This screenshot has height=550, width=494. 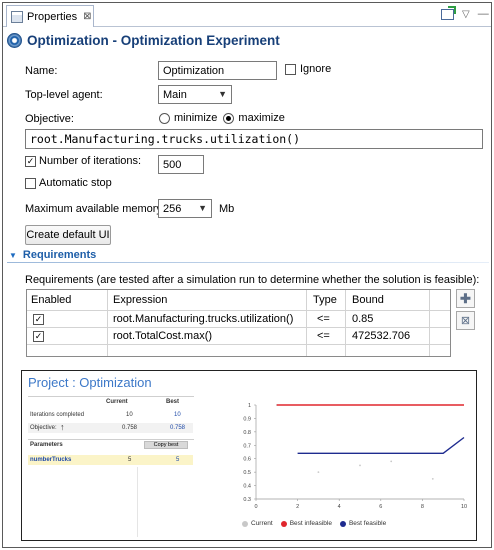 I want to click on y-tick-label: 0.3, so click(x=247, y=500).